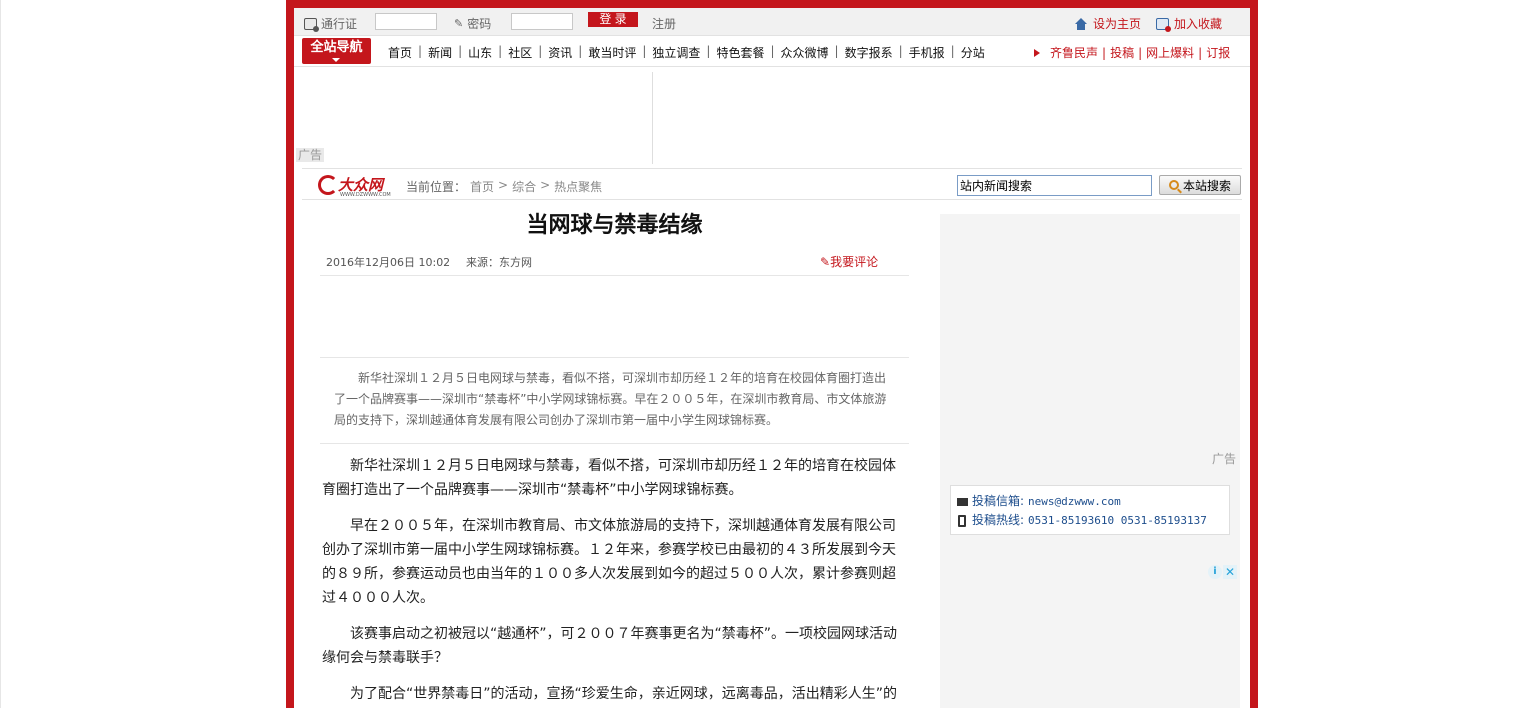 The width and height of the screenshot is (1537, 708). I want to click on top-bar: 通行证 ✎ 密码 登 录 注册 设为主页 加入收藏, so click(772, 22).